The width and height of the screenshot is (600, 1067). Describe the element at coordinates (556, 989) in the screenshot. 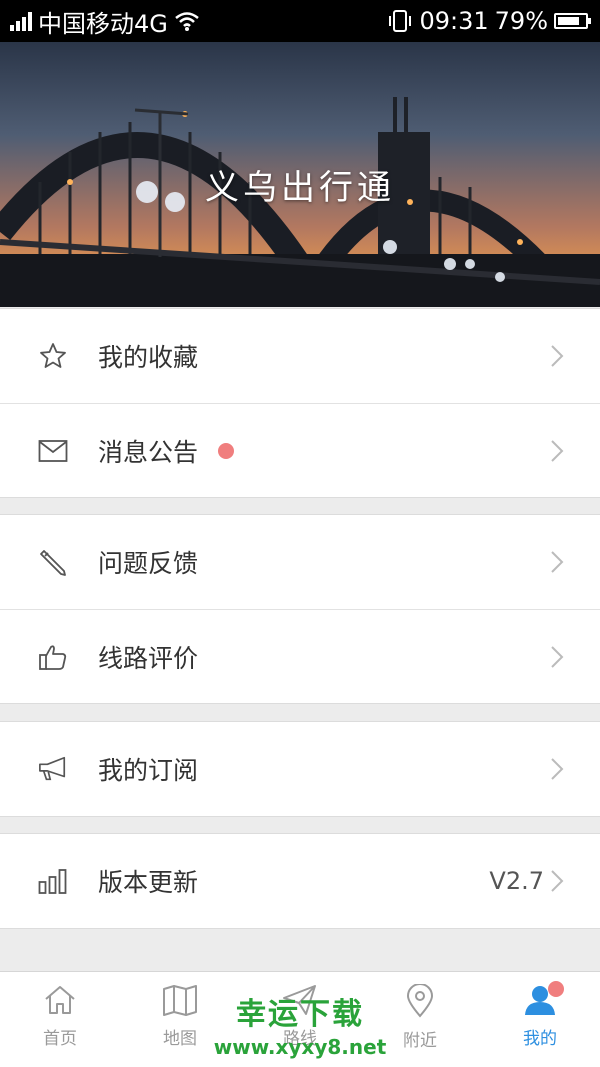

I see `notification-badge` at that location.